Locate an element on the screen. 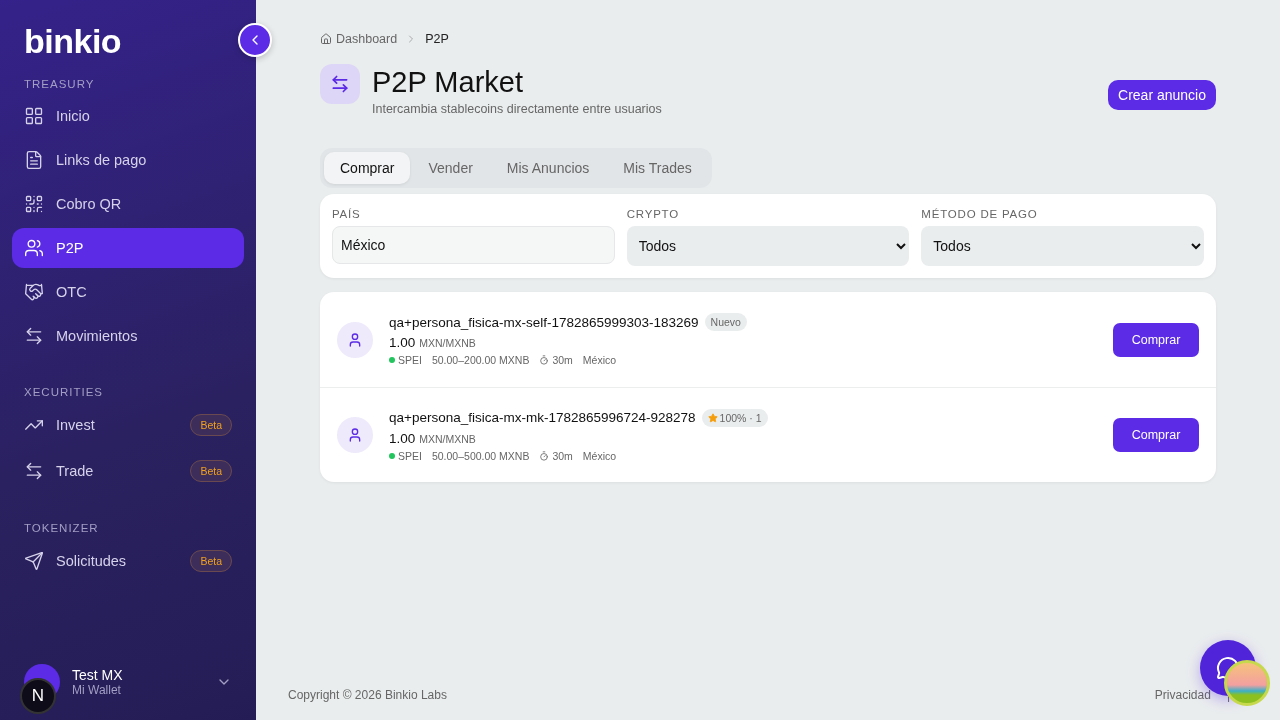  nav-item: P2P is located at coordinates (128, 248).